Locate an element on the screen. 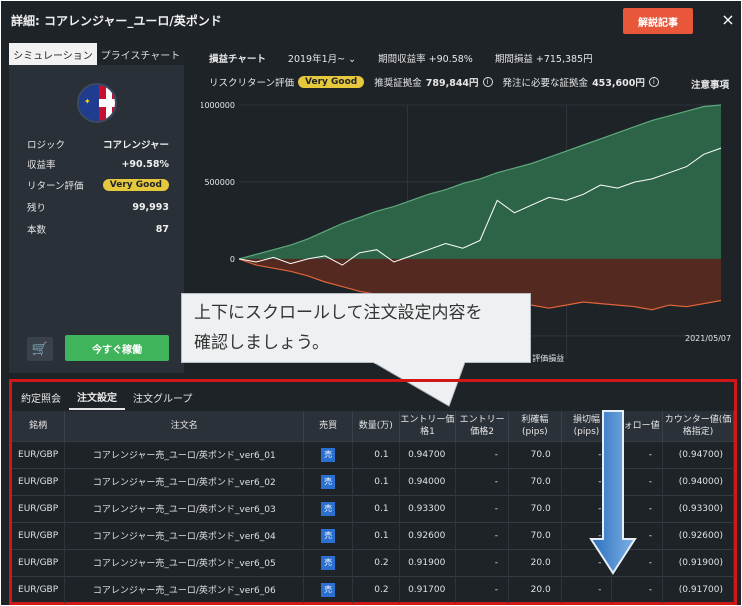  col-counter: カウンター値(価格指定) is located at coordinates (698, 426).